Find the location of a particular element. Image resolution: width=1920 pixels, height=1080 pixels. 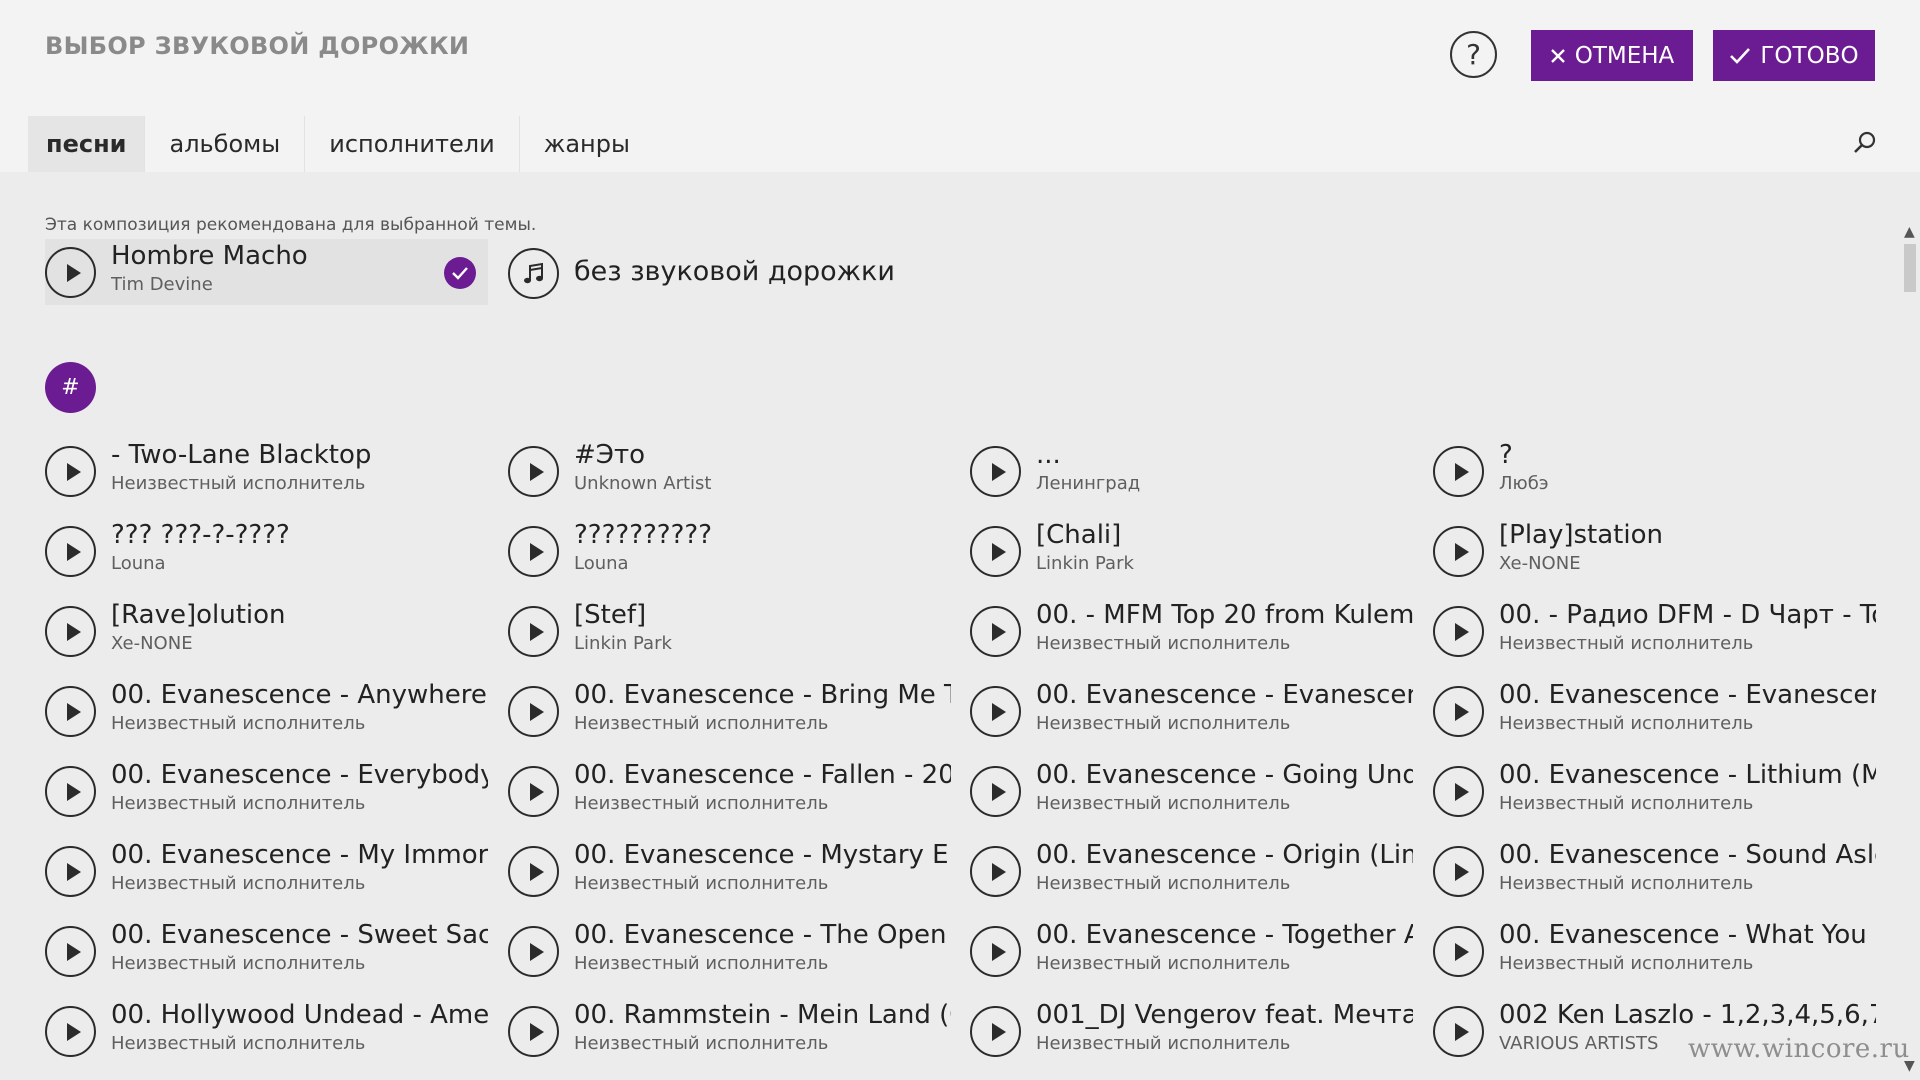

tab-artists: исполнители is located at coordinates (412, 144).